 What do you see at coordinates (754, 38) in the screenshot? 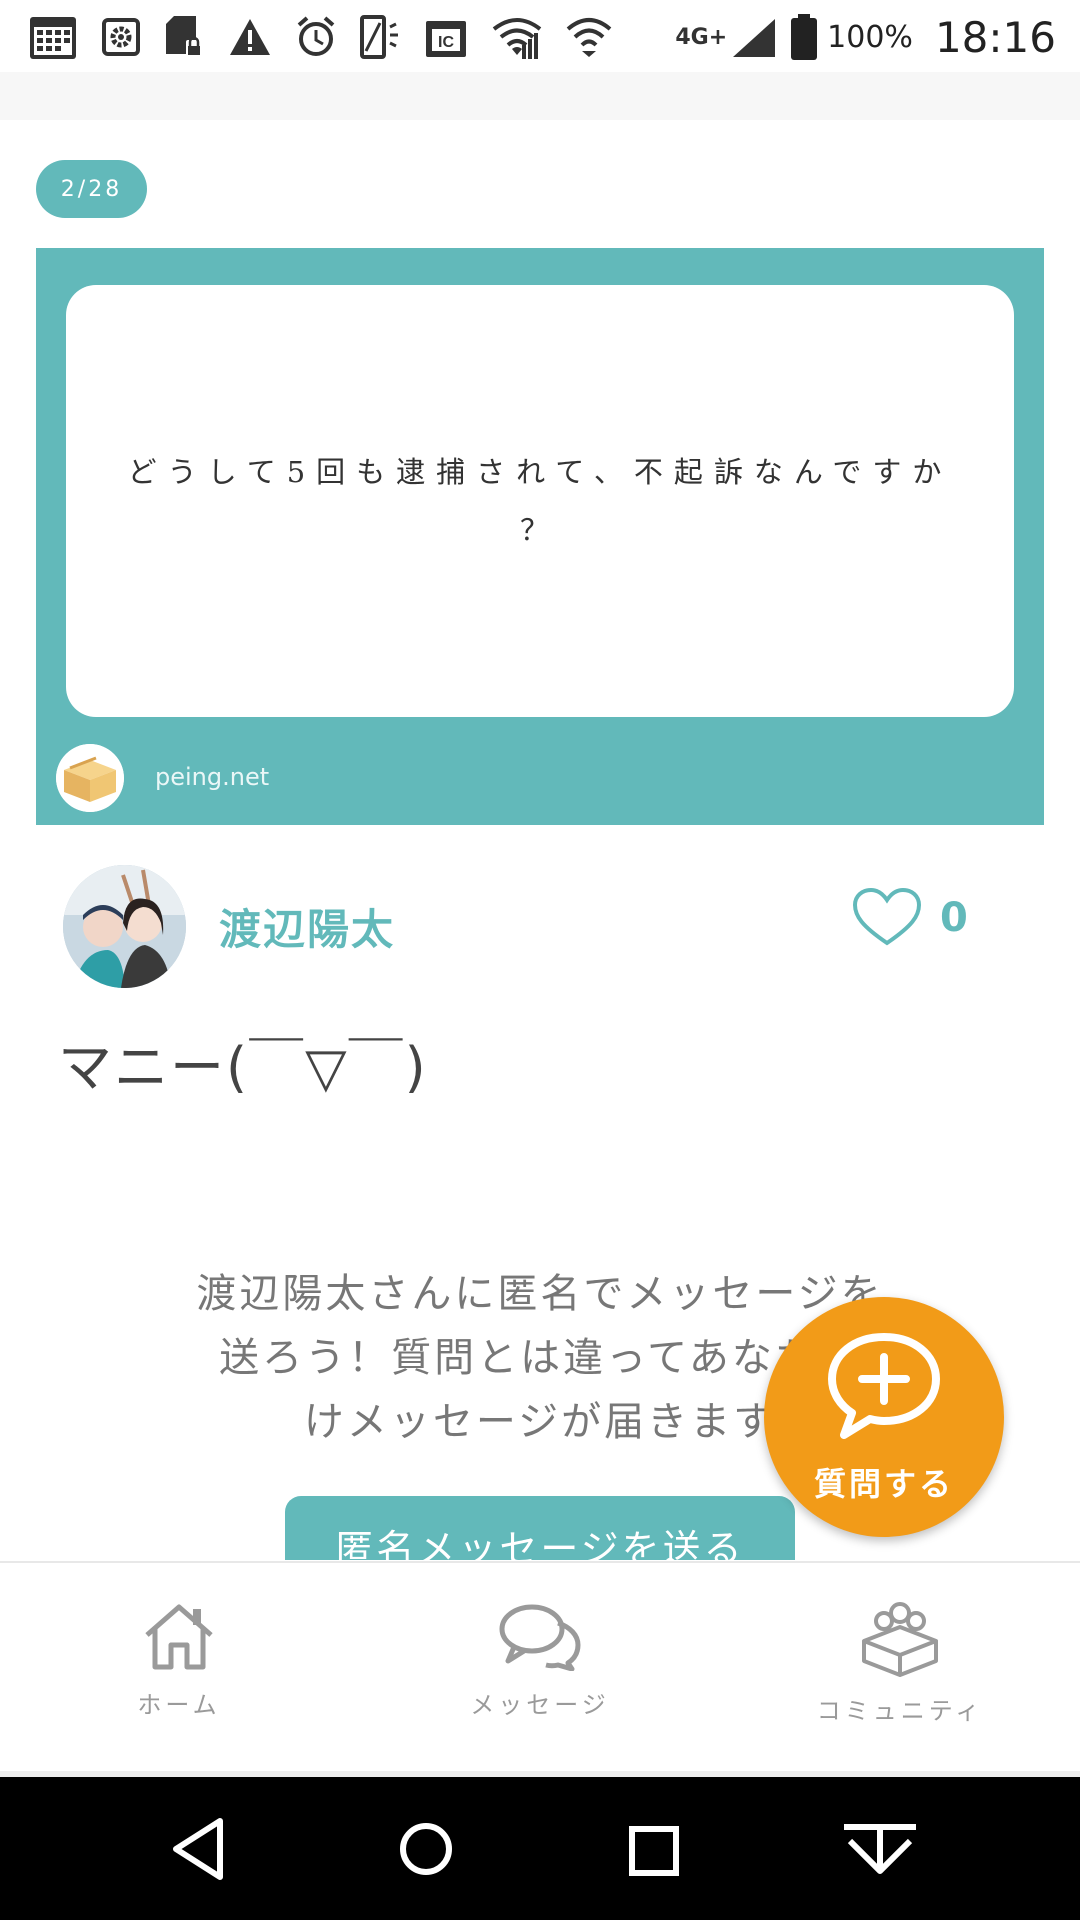
I see `signal-icon` at bounding box center [754, 38].